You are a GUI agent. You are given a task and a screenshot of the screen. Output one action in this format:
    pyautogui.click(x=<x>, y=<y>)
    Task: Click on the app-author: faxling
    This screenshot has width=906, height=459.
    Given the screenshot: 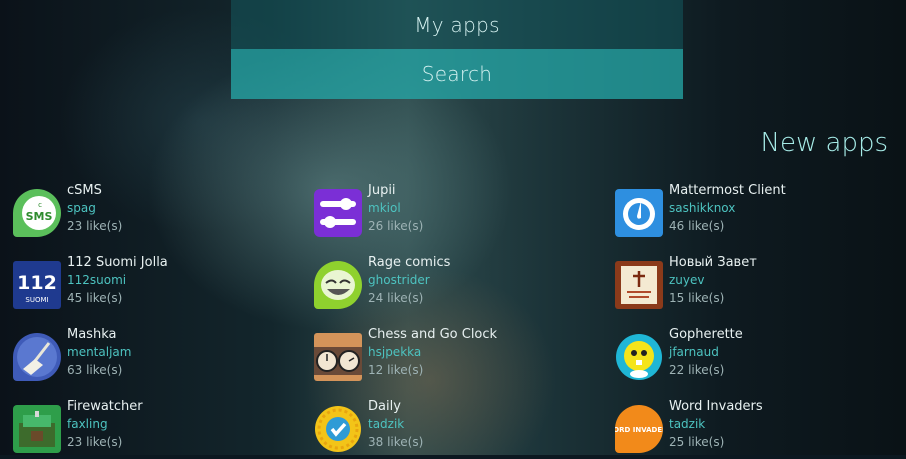 What is the action you would take?
    pyautogui.click(x=87, y=424)
    